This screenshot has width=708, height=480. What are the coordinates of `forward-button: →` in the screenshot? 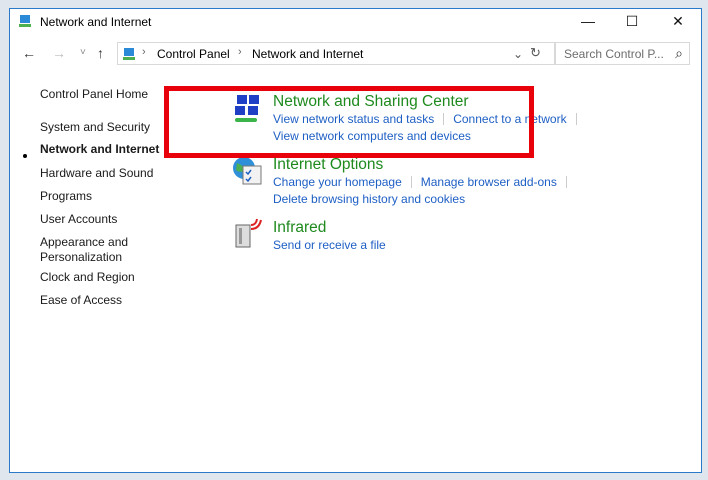 It's located at (59, 53).